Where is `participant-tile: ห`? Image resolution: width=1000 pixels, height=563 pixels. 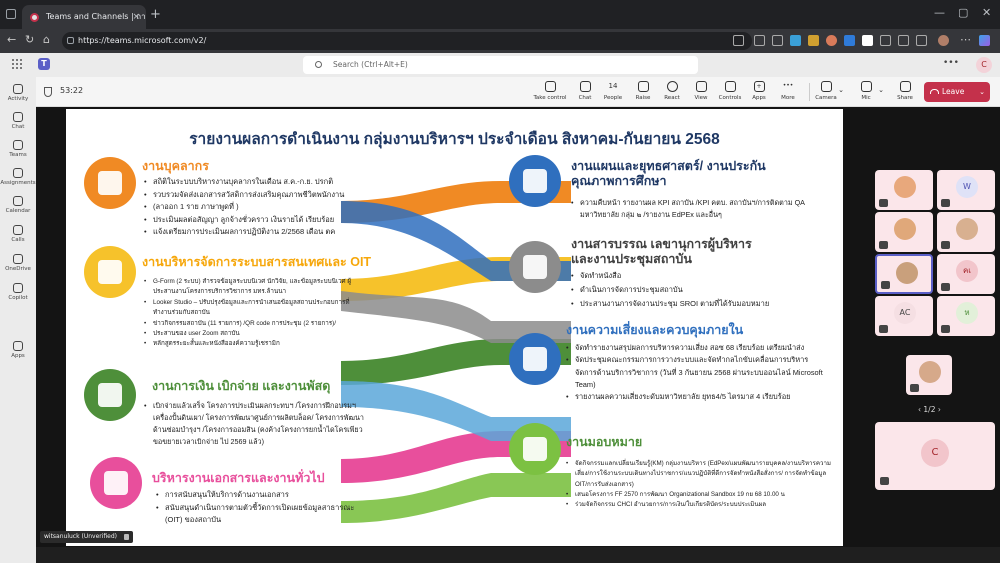 participant-tile: ห is located at coordinates (966, 316).